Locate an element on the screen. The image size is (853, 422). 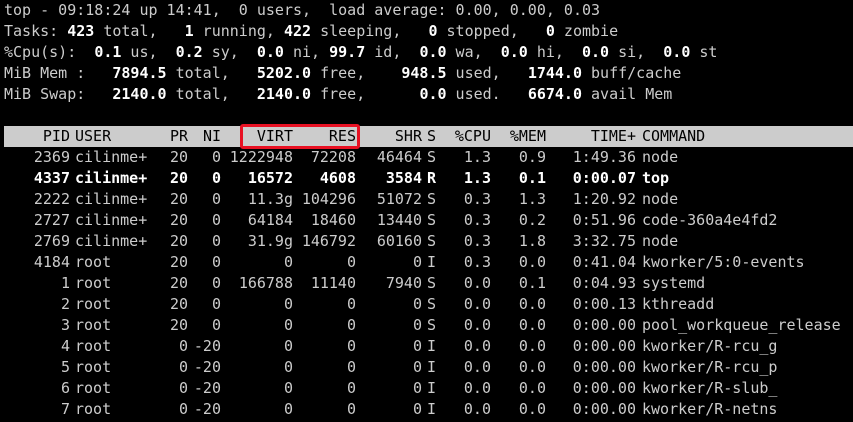
cell-res: 4608 is located at coordinates (337, 178).